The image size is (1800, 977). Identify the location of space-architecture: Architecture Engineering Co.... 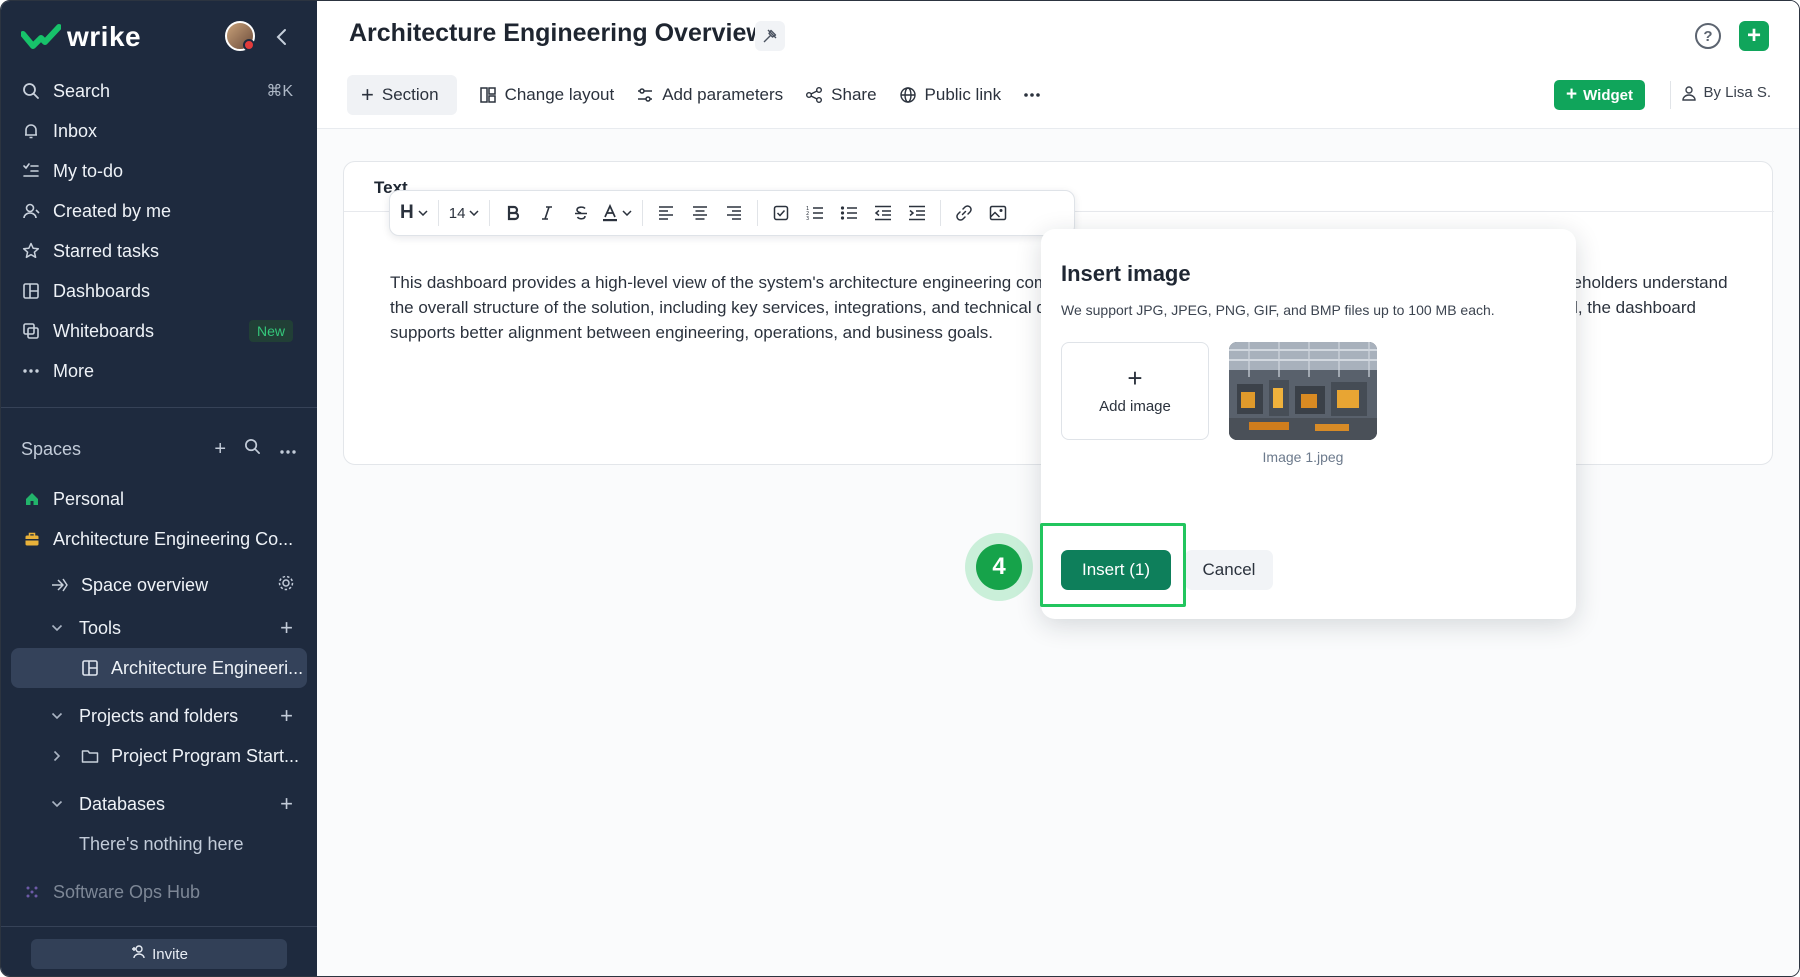
(159, 539).